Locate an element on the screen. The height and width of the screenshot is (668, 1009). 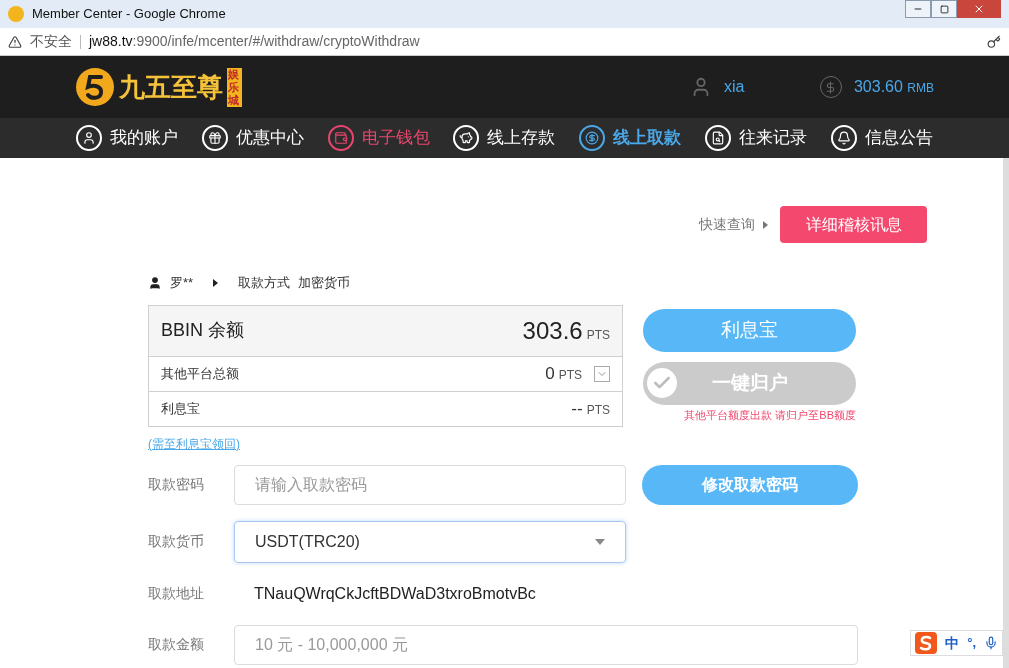
close-icon is located at coordinates (979, 9).